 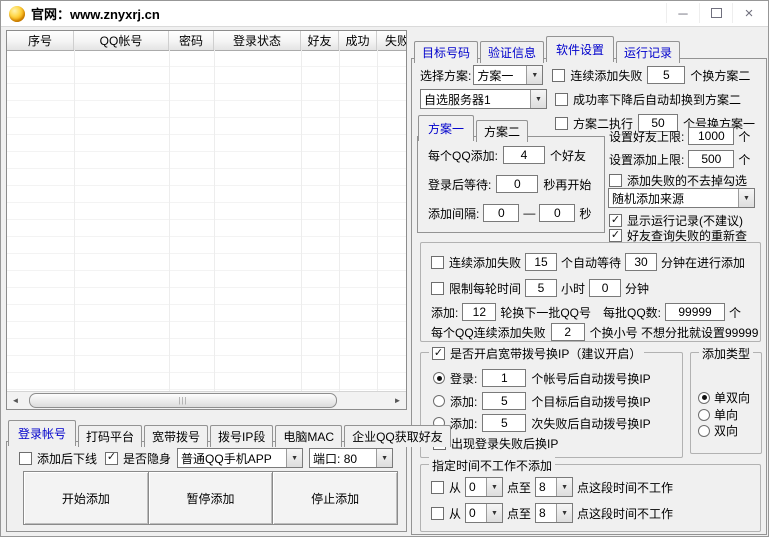 I want to click on schedule1-from-dropdown: 0 ▼, so click(x=484, y=487).